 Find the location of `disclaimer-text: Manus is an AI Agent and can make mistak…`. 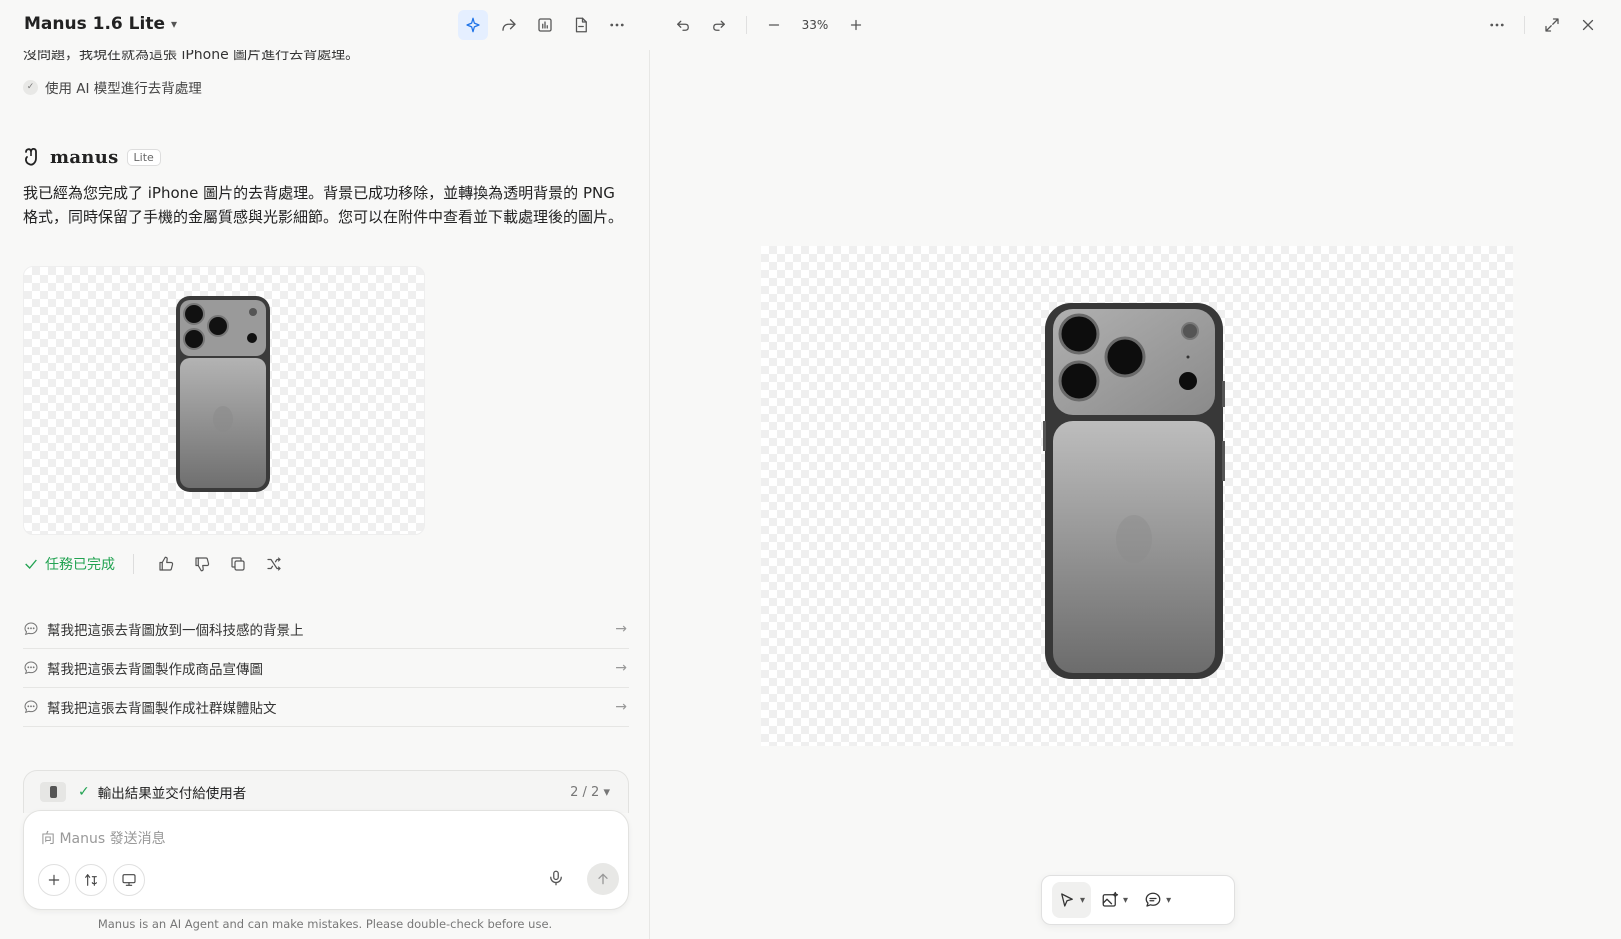

disclaimer-text: Manus is an AI Agent and can make mistak… is located at coordinates (325, 924).